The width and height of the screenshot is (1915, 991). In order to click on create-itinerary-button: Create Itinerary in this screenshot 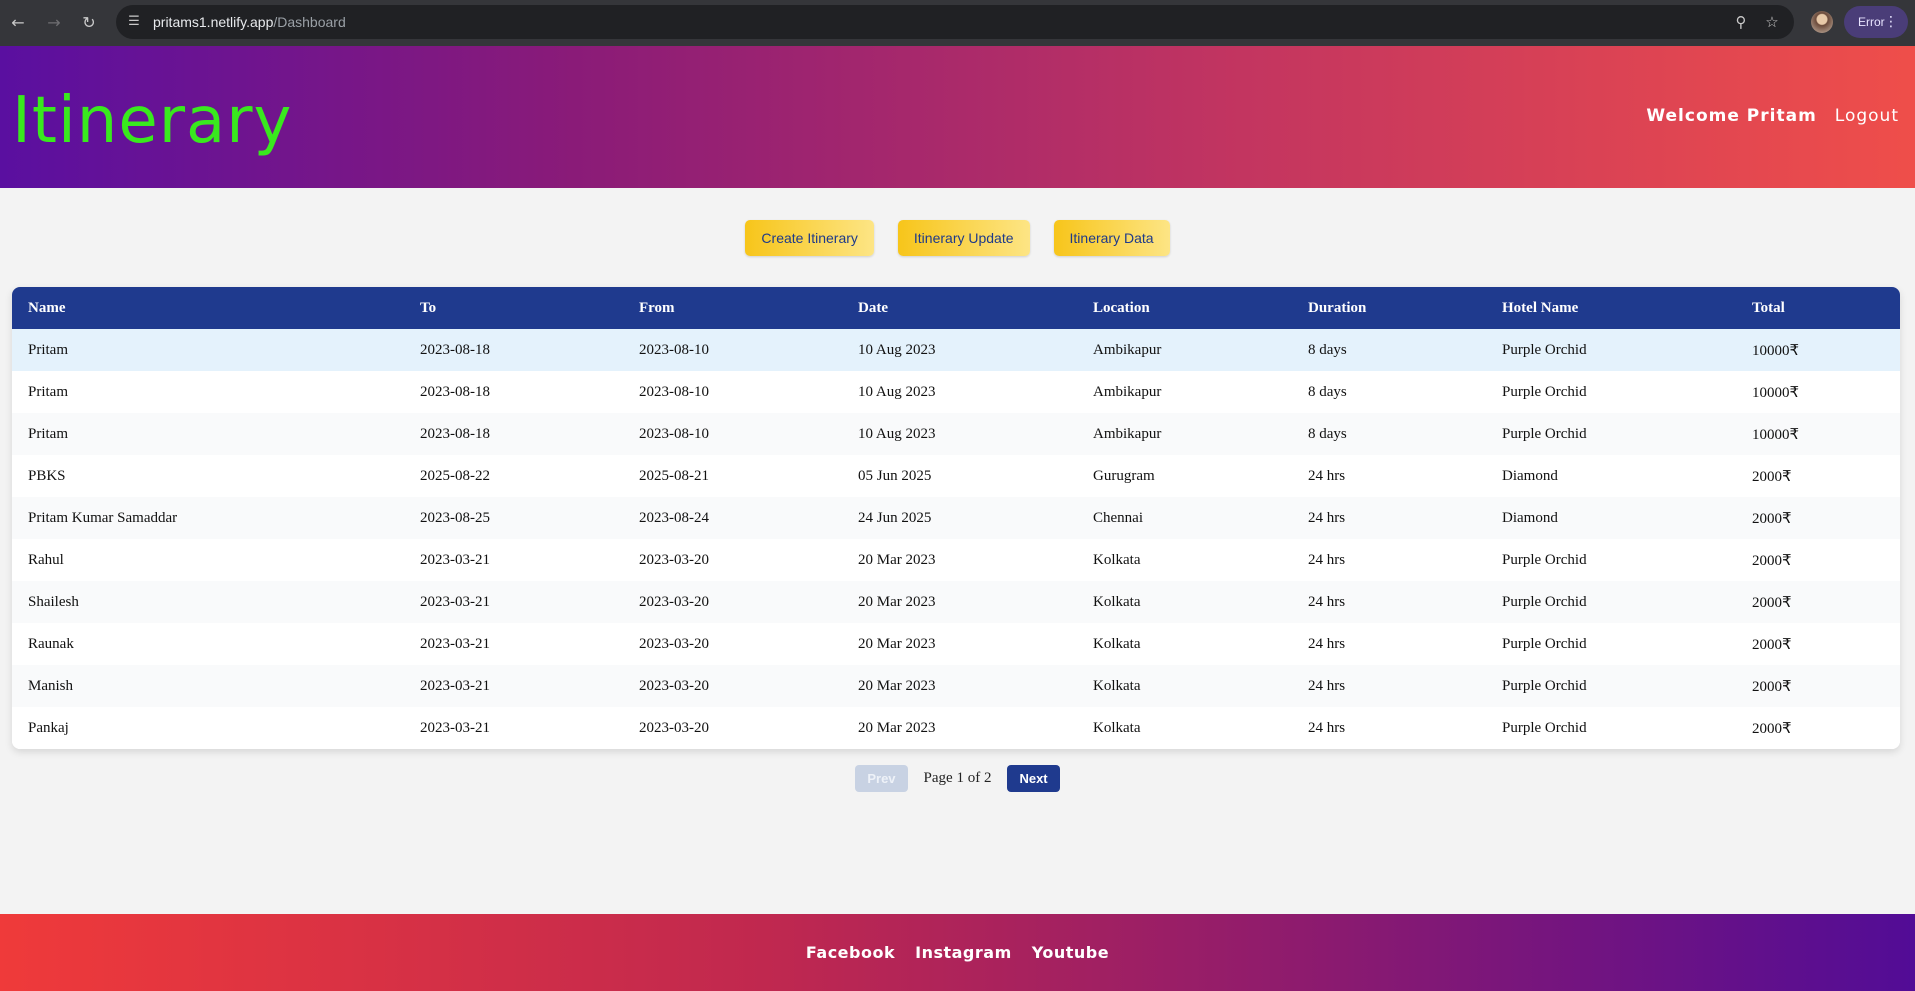, I will do `click(809, 238)`.